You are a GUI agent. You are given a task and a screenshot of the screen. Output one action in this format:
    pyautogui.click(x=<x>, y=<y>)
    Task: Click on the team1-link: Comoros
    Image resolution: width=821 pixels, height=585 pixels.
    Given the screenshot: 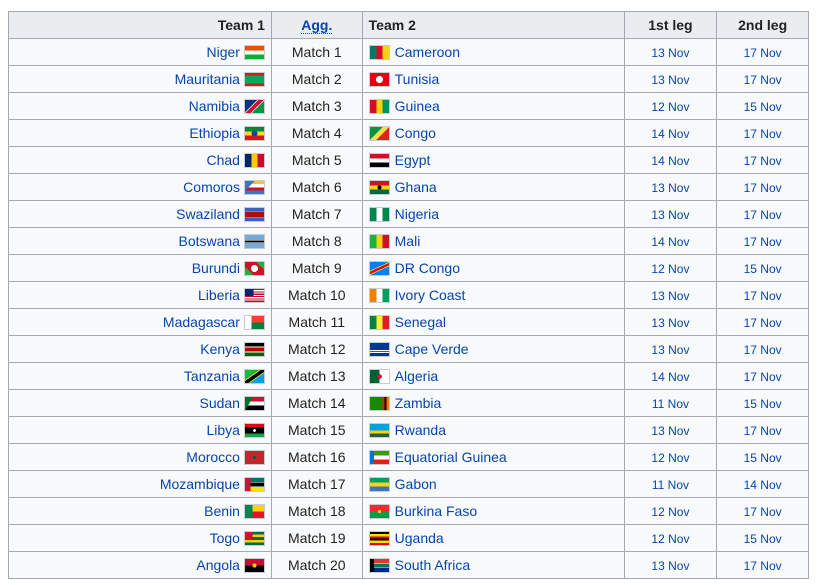 What is the action you would take?
    pyautogui.click(x=211, y=187)
    